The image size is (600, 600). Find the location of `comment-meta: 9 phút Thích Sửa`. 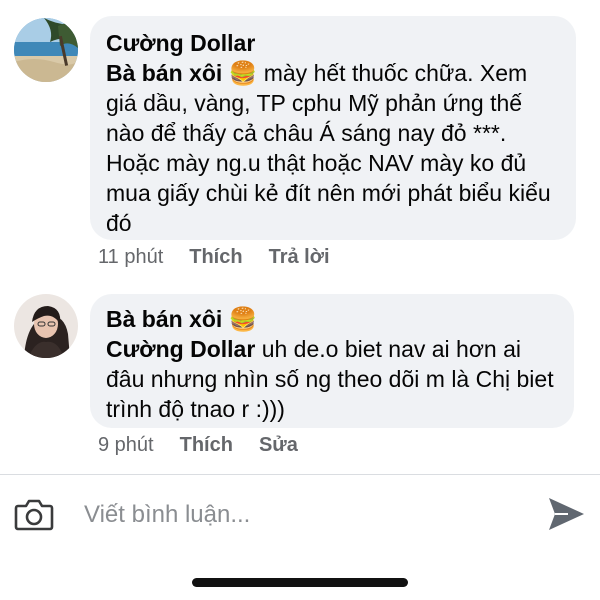

comment-meta: 9 phút Thích Sửa is located at coordinates (198, 445).